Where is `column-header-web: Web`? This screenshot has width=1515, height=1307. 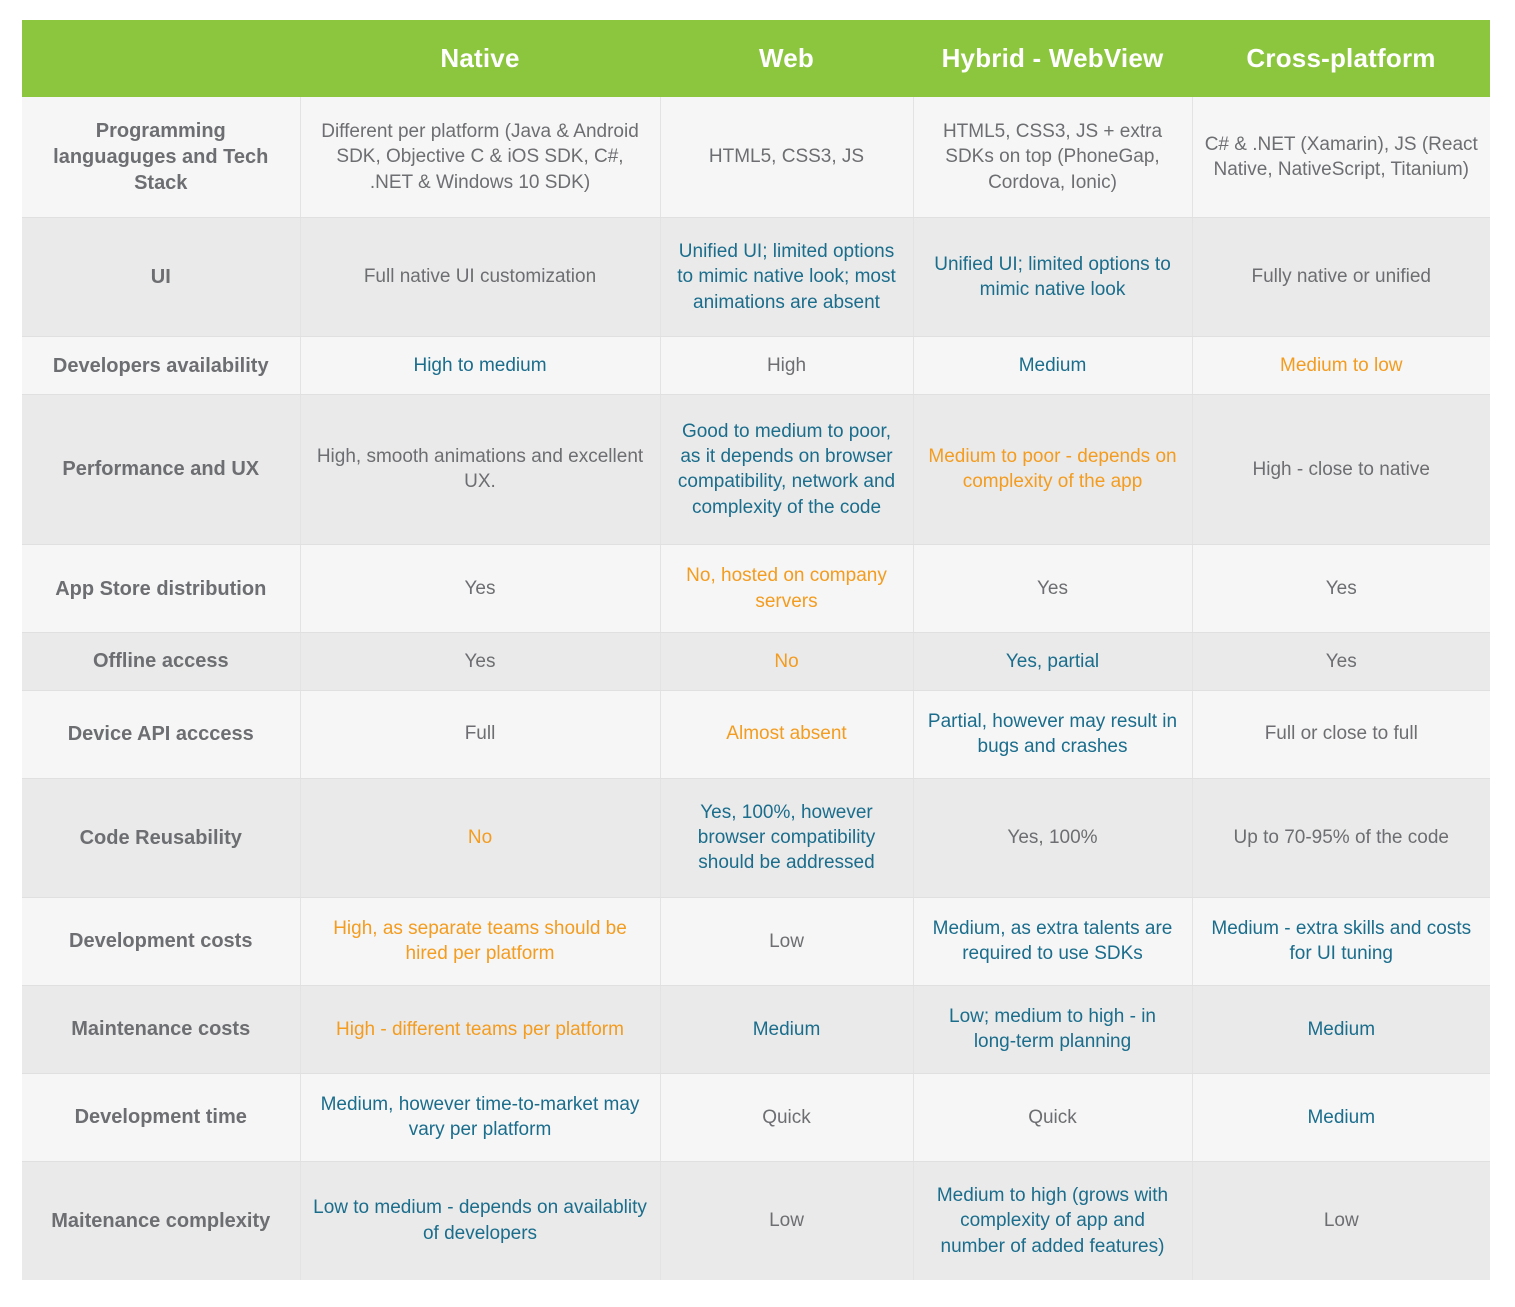 column-header-web: Web is located at coordinates (786, 58).